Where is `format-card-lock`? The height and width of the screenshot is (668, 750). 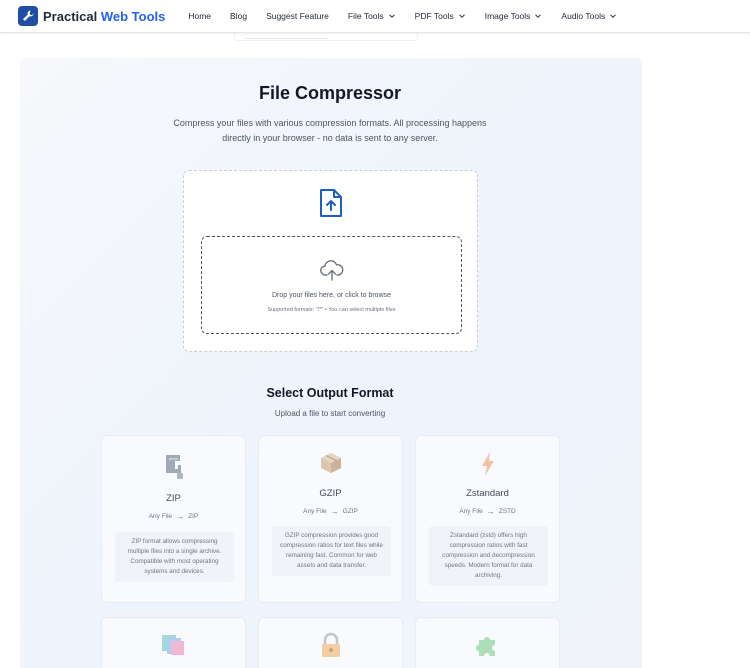 format-card-lock is located at coordinates (330, 642).